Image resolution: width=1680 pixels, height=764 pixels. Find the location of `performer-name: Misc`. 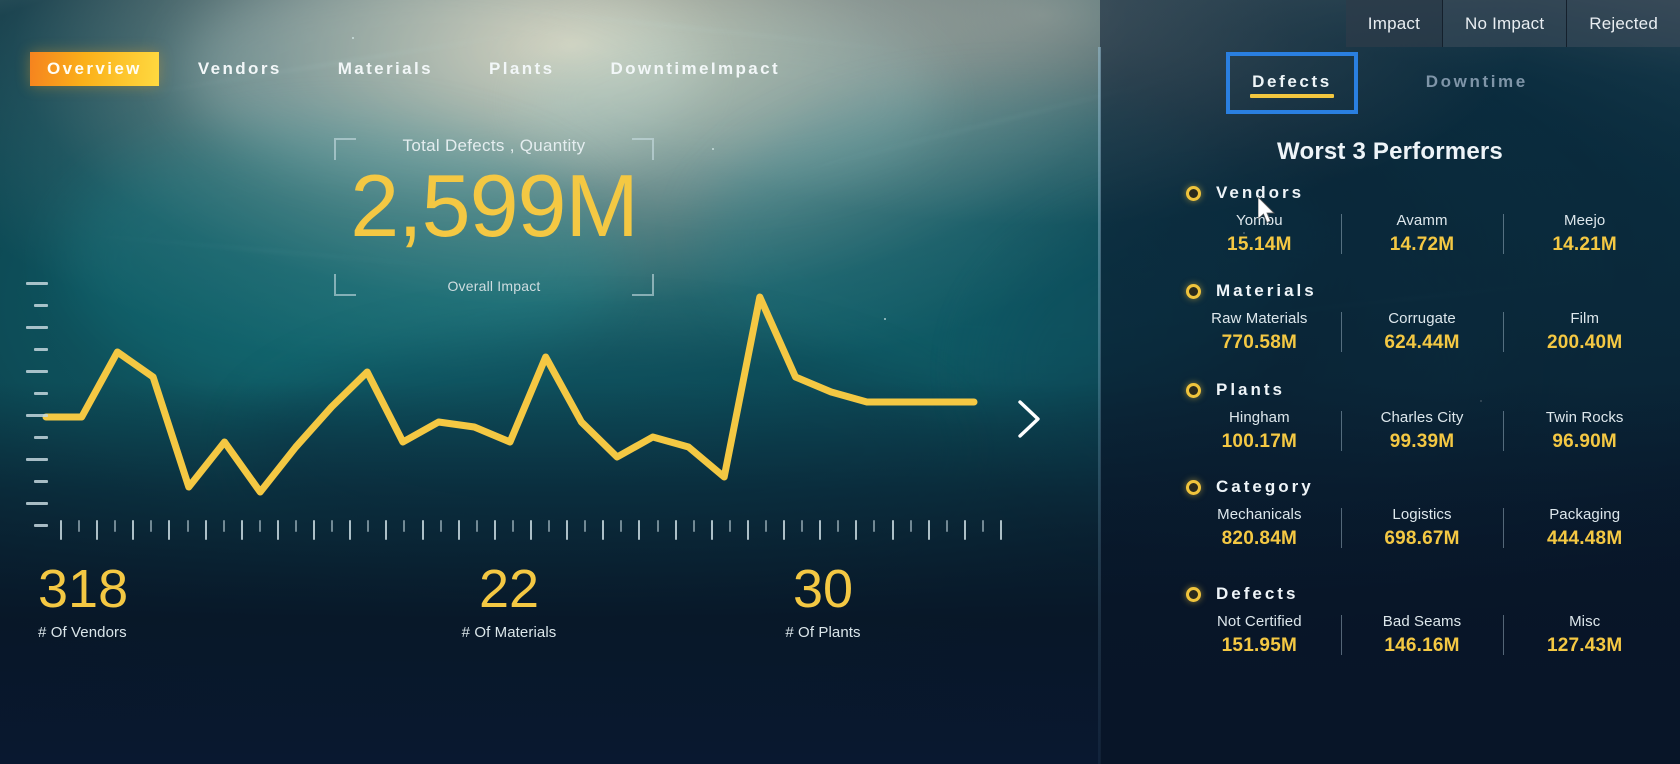

performer-name: Misc is located at coordinates (1585, 621).